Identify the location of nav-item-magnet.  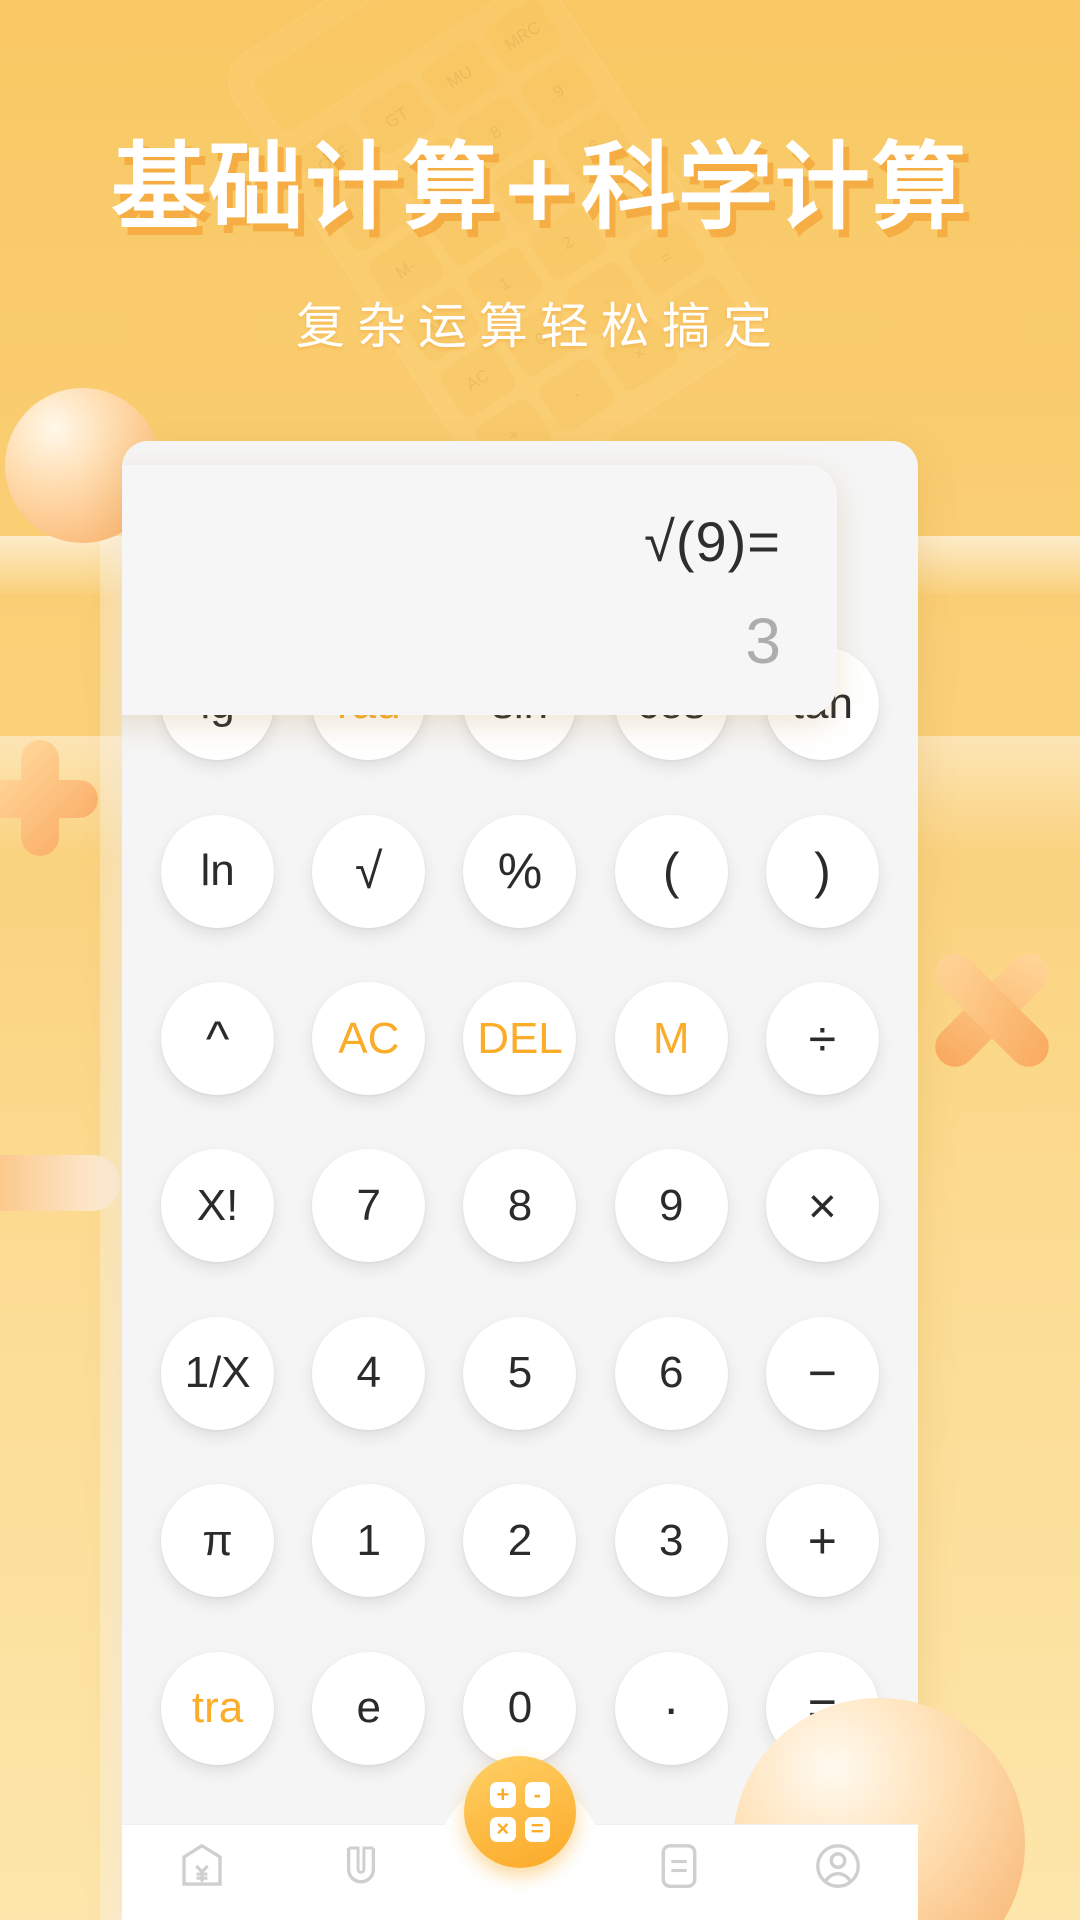
(361, 1866).